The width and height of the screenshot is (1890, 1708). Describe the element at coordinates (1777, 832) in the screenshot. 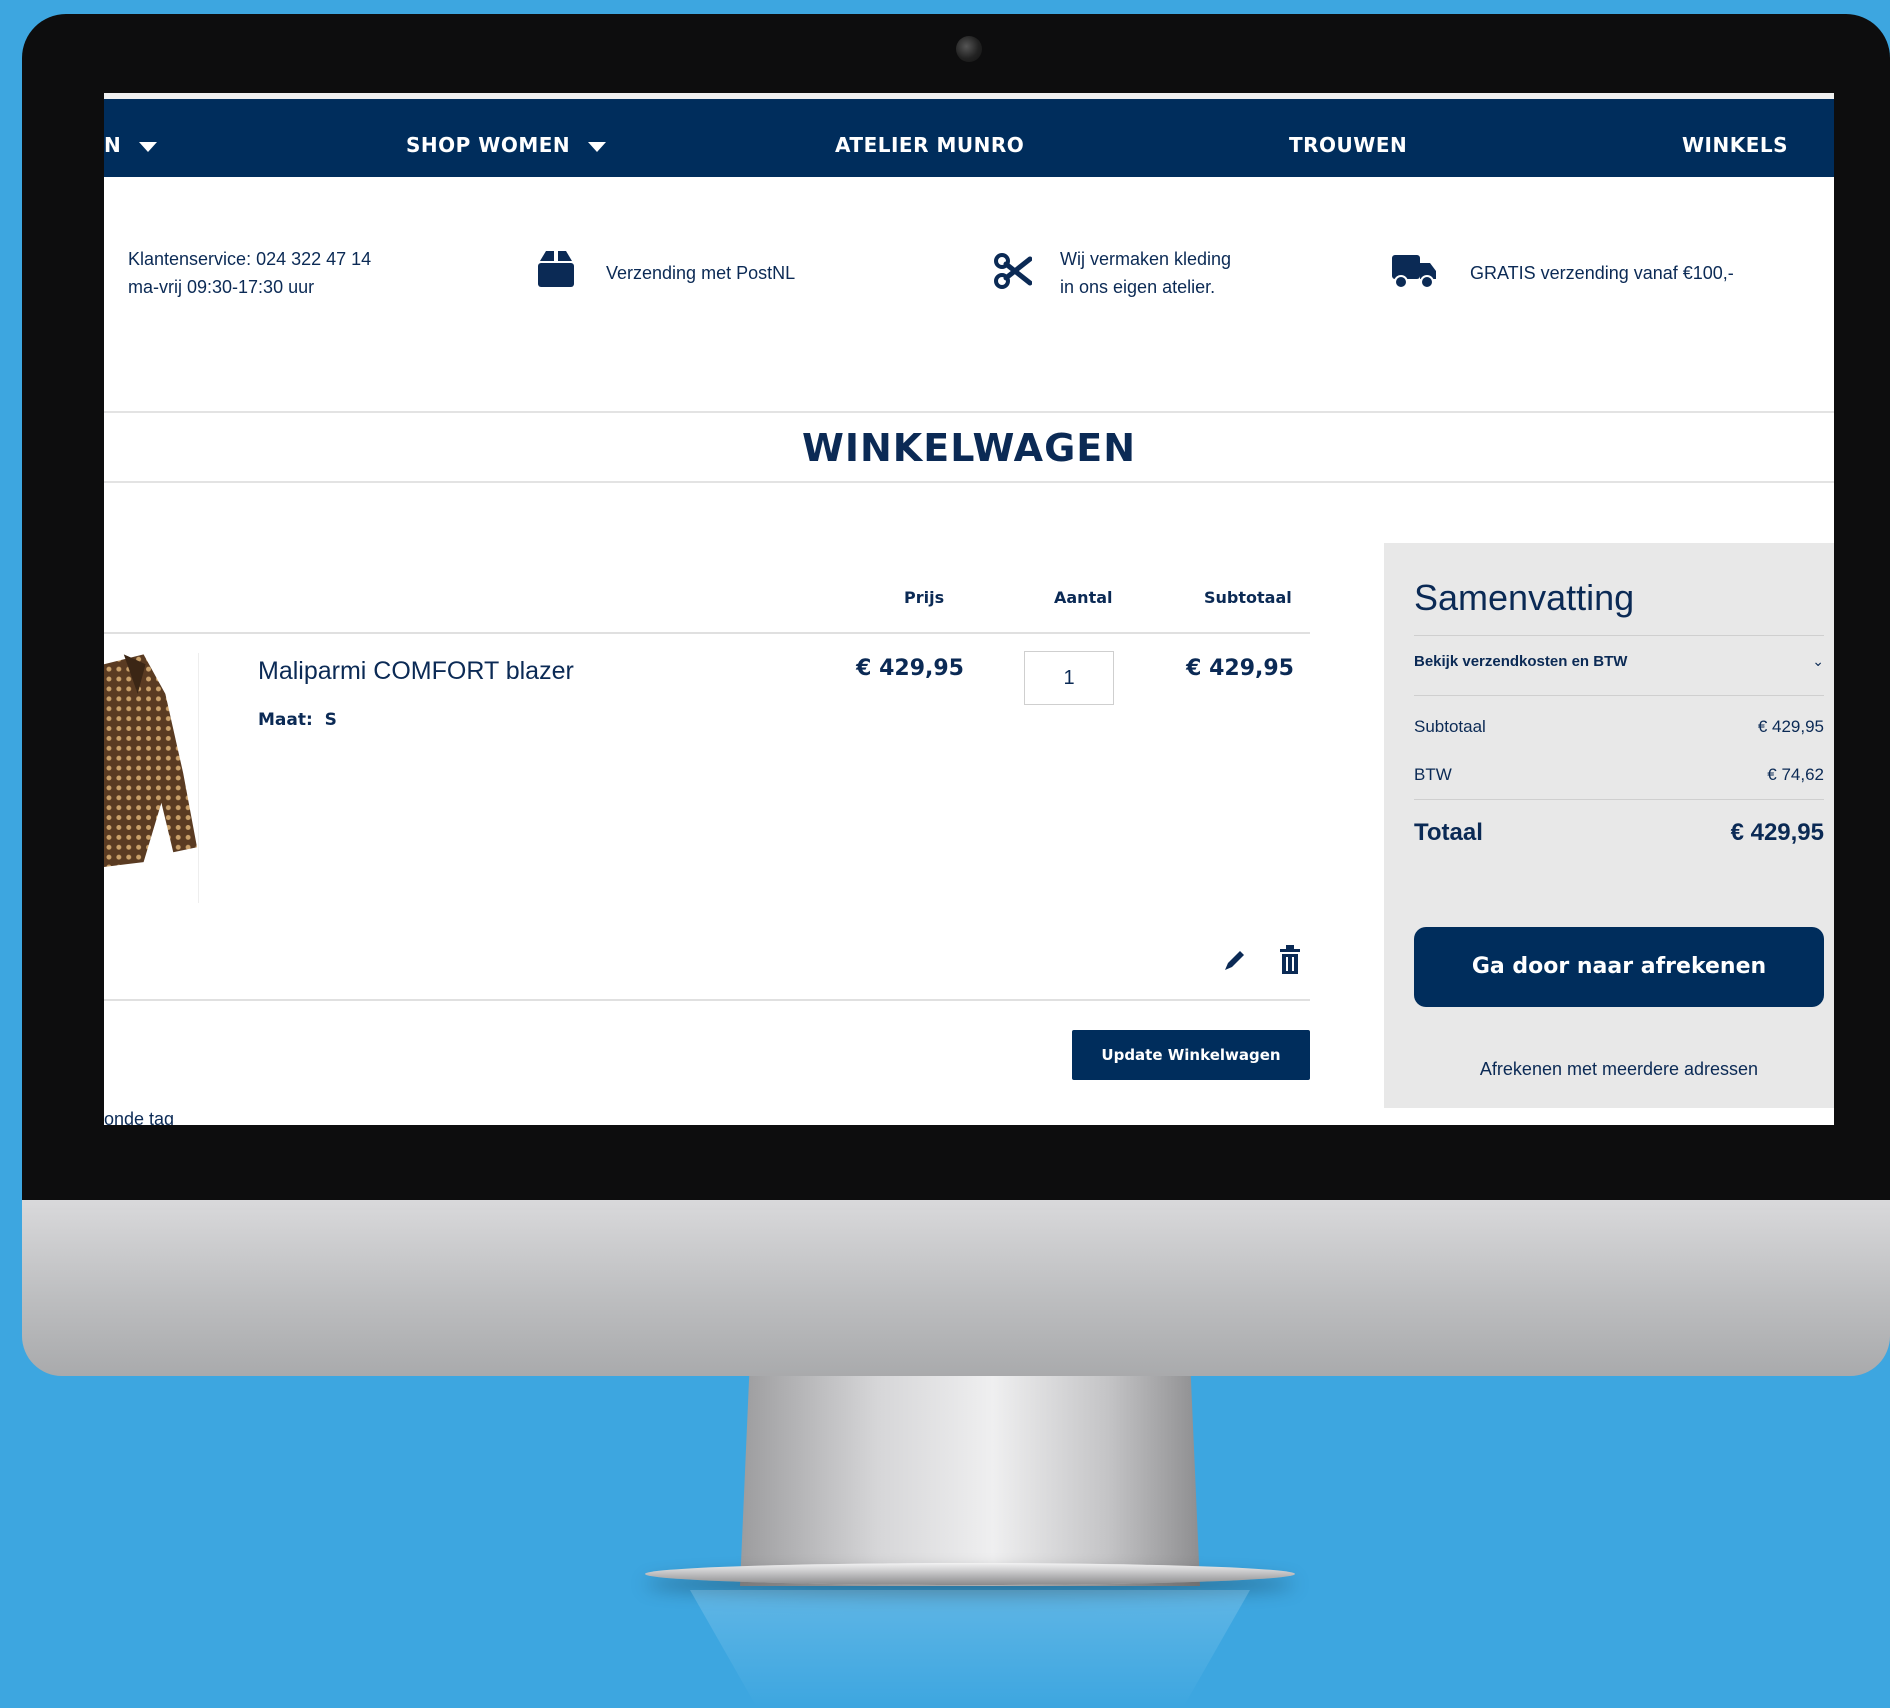

I see `total-value: € 429,95` at that location.